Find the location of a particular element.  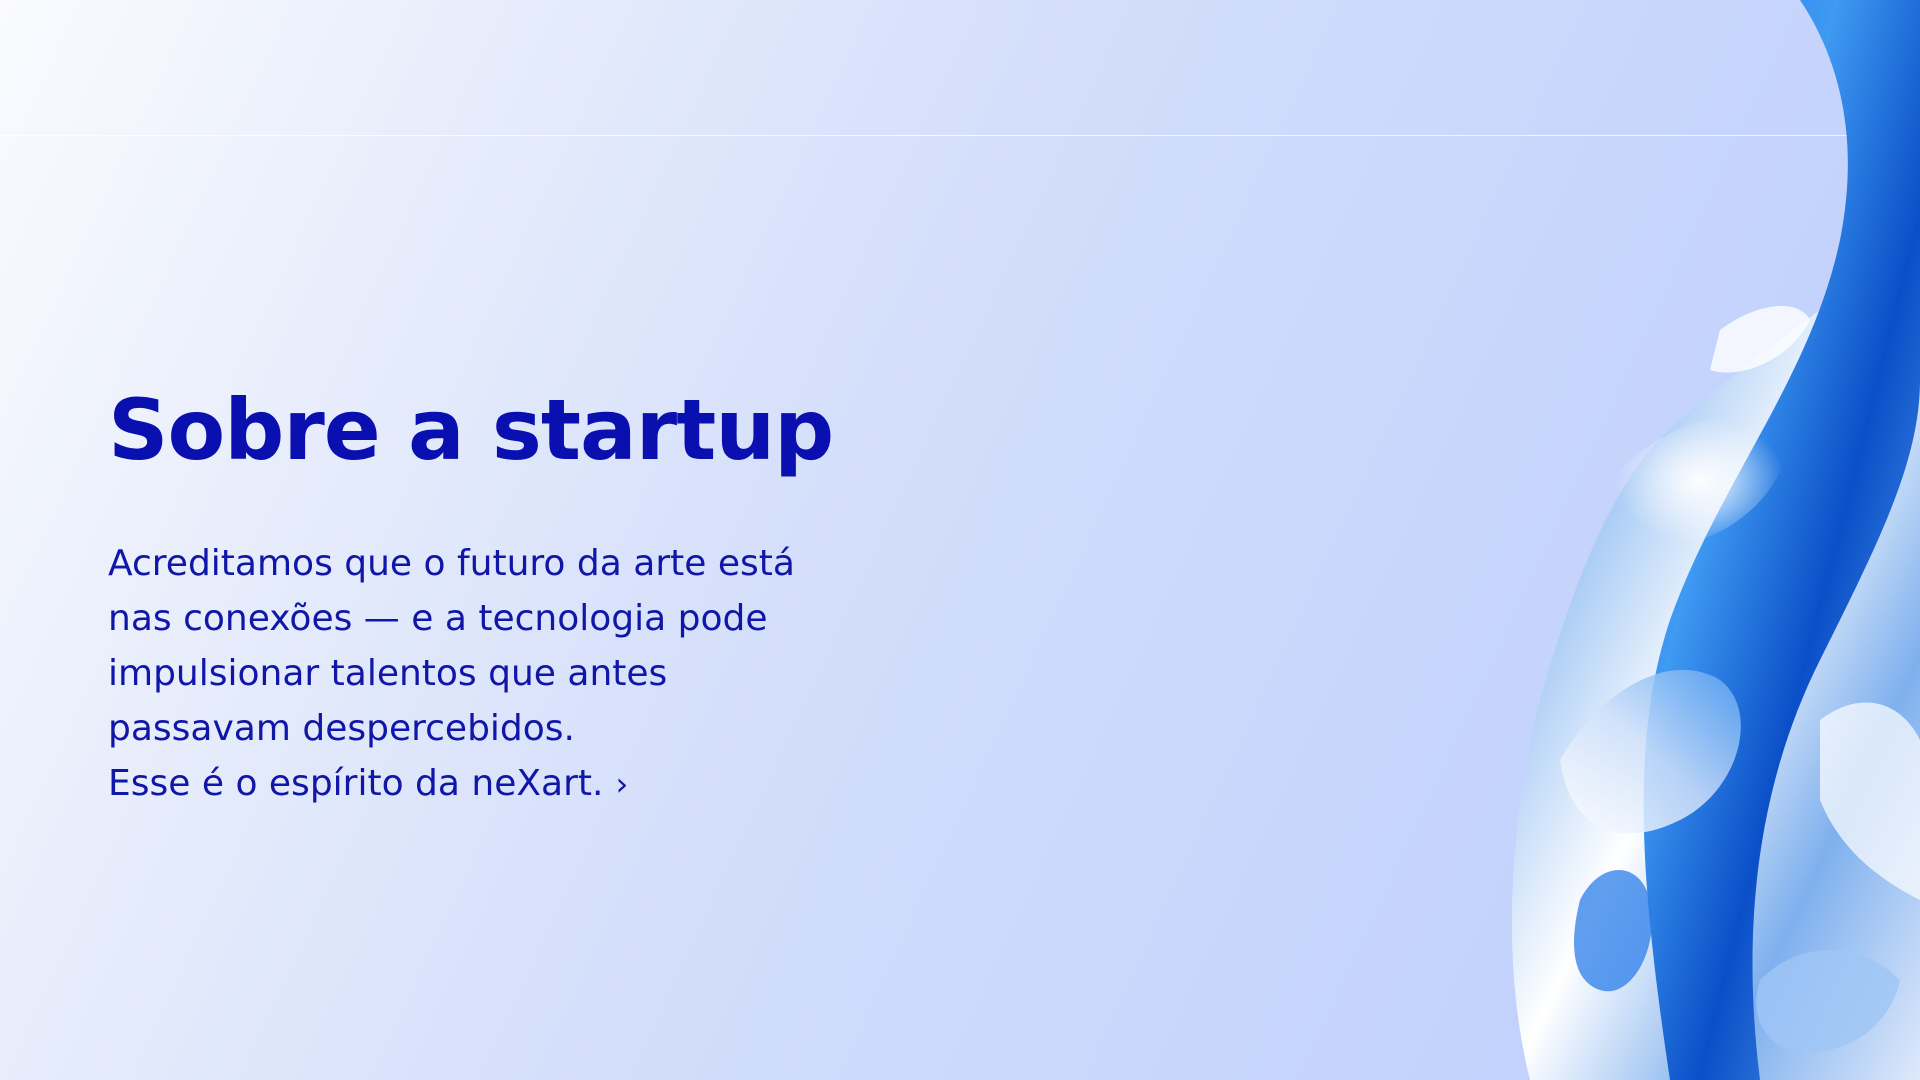

paragraph-line-2: nas conexões — e a tecnologia pode is located at coordinates (438, 618).